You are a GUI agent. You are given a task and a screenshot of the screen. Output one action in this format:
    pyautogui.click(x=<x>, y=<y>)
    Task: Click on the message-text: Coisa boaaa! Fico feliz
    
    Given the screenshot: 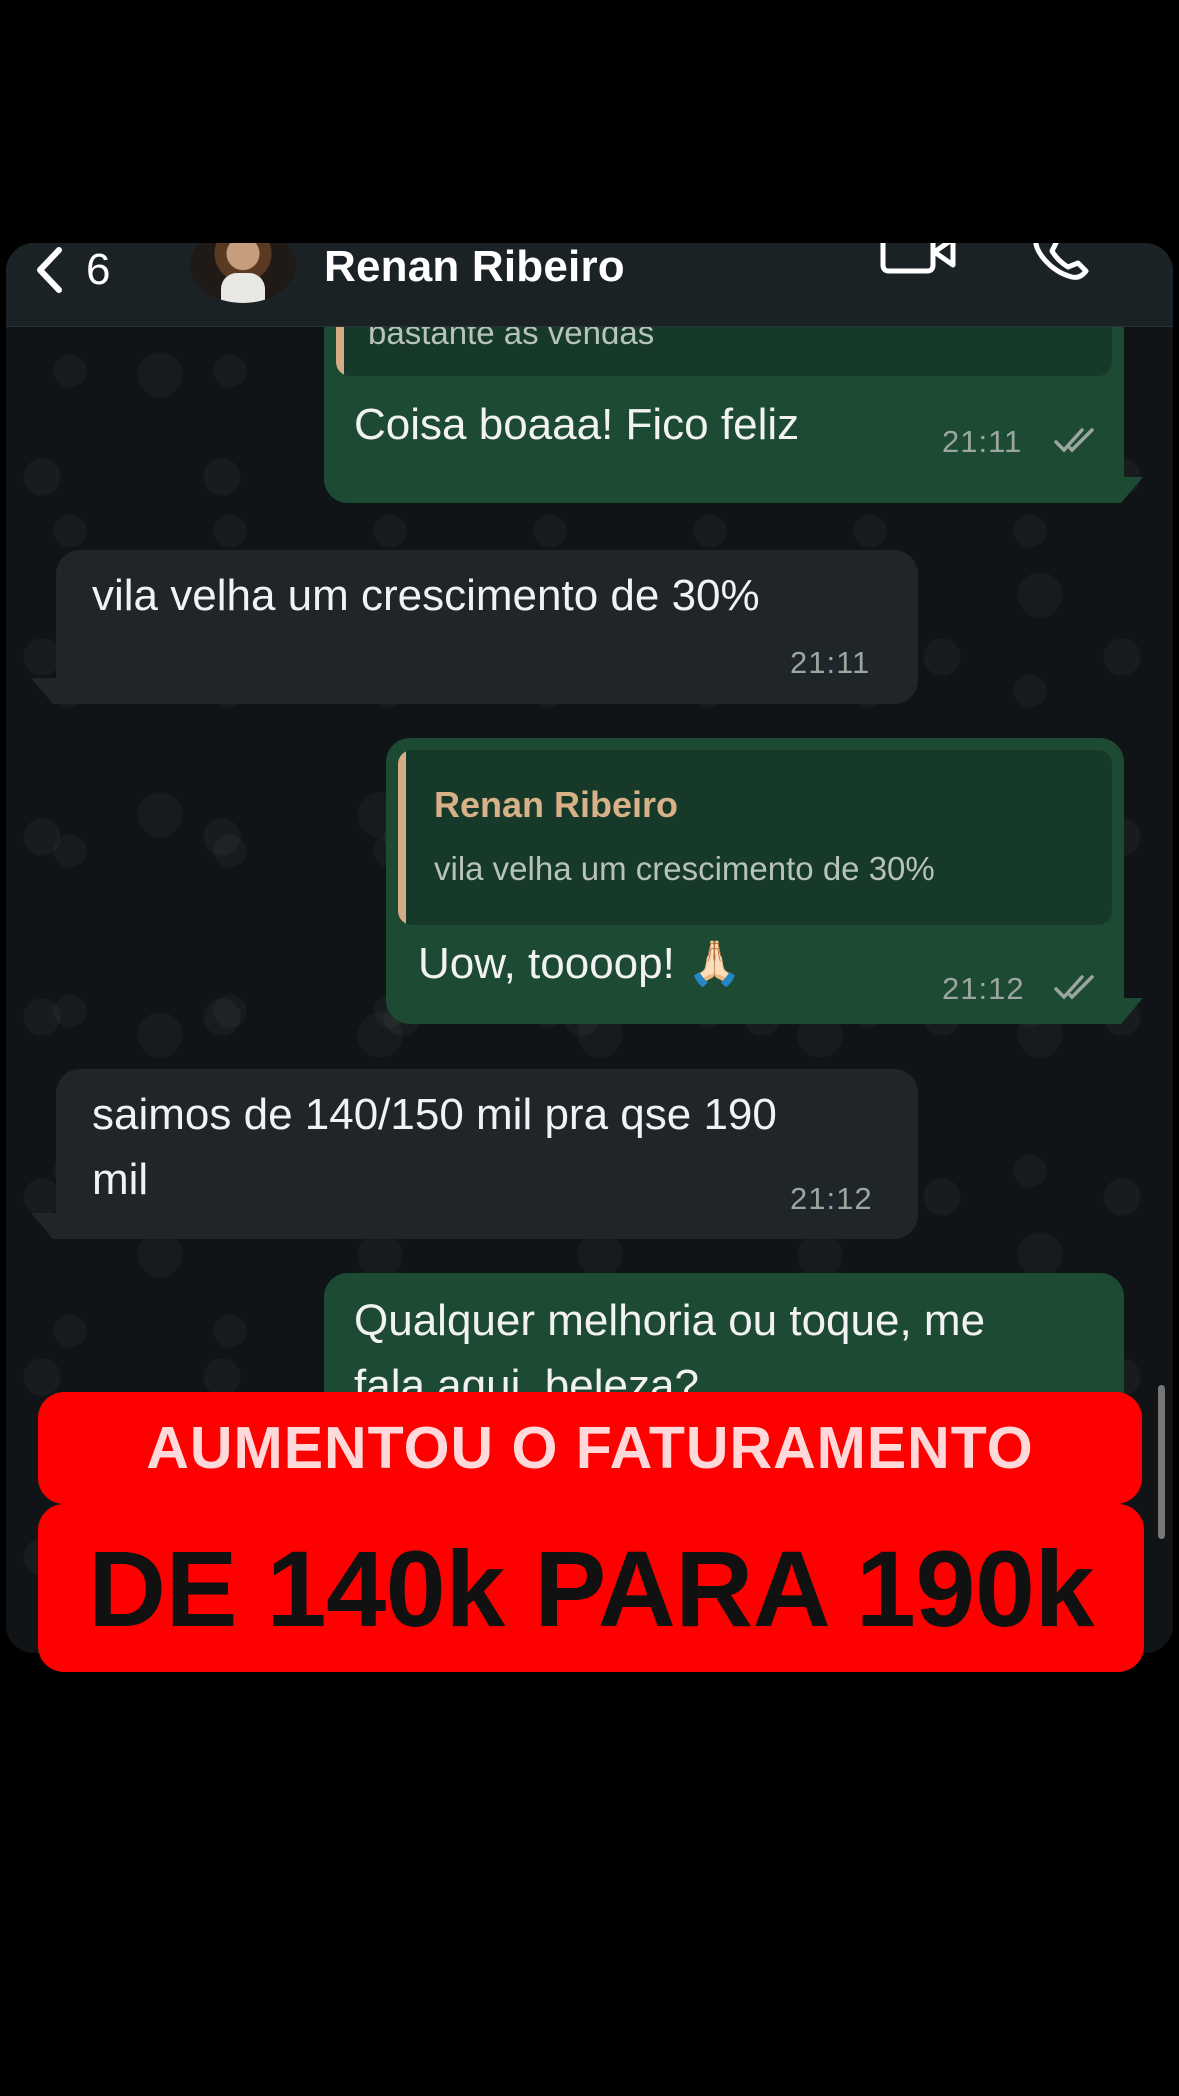 What is the action you would take?
    pyautogui.click(x=577, y=424)
    